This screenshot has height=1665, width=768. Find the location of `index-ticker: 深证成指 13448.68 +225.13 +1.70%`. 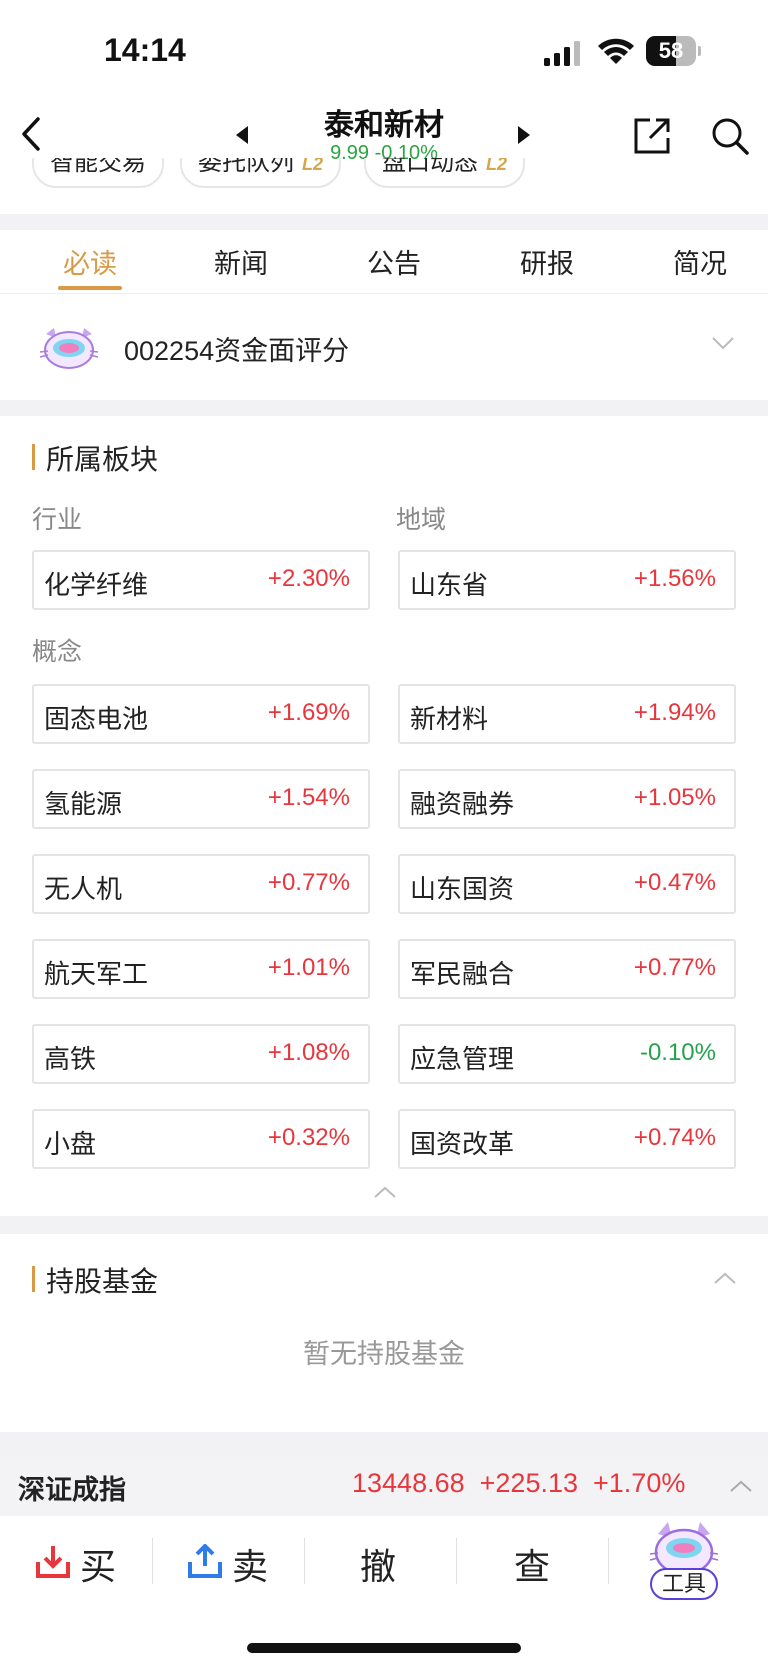

index-ticker: 深证成指 13448.68 +225.13 +1.70% is located at coordinates (384, 1486).